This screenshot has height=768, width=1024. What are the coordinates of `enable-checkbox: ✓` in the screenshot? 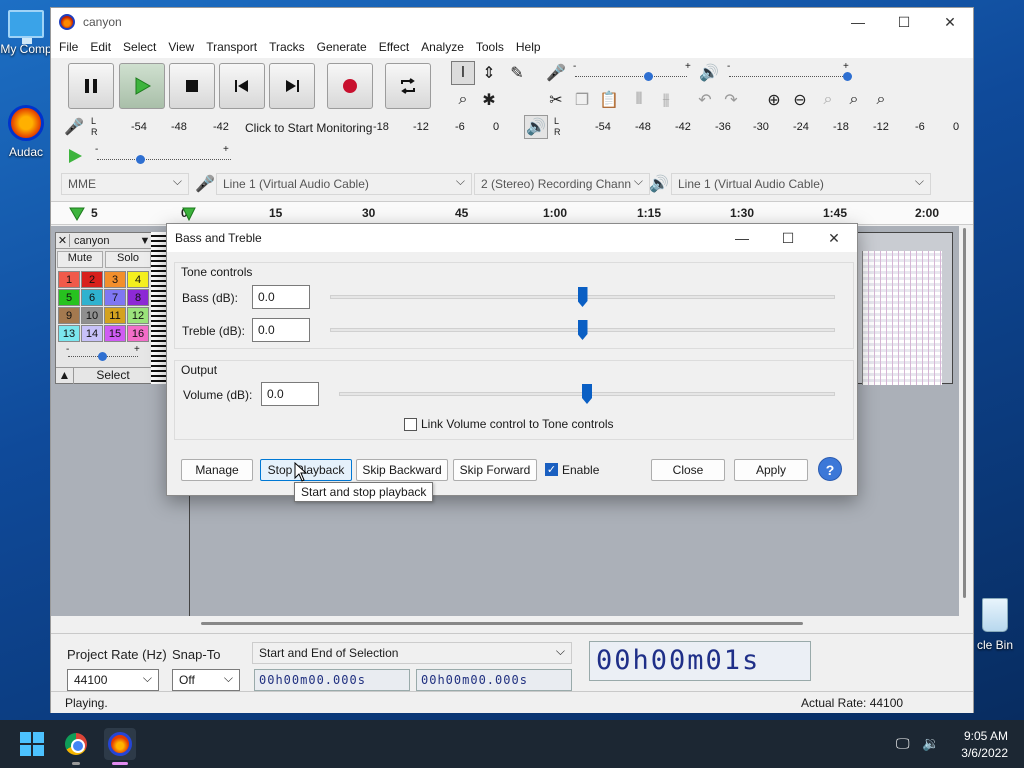 It's located at (551, 469).